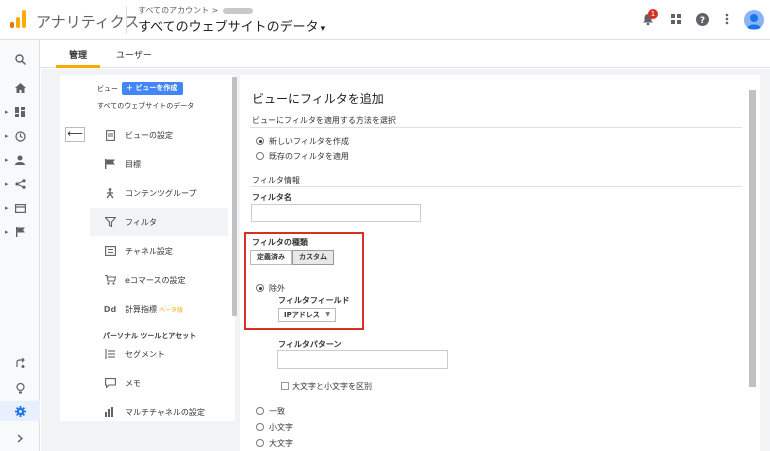 Image resolution: width=770 pixels, height=451 pixels. Describe the element at coordinates (676, 19) in the screenshot. I see `apps-grid-icon` at that location.